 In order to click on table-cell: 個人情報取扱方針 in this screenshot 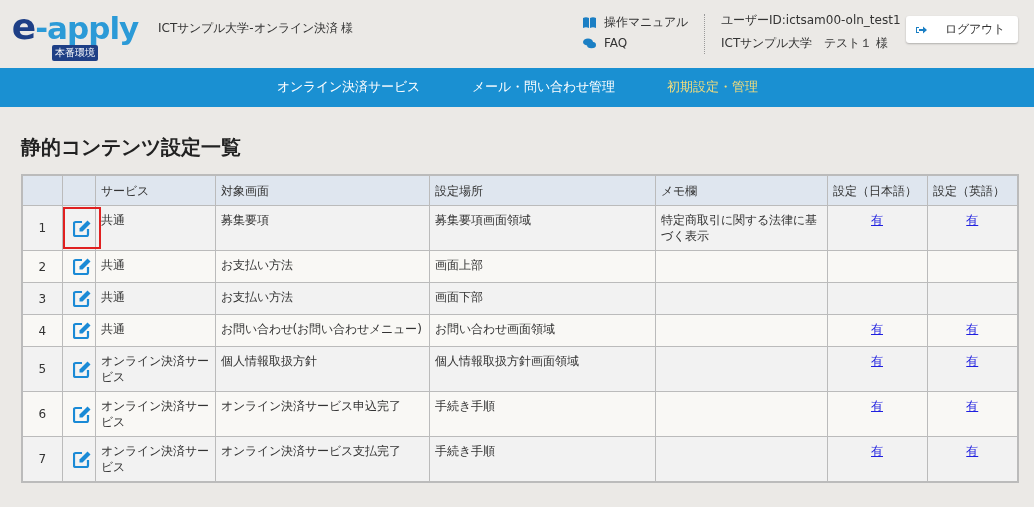, I will do `click(322, 369)`.